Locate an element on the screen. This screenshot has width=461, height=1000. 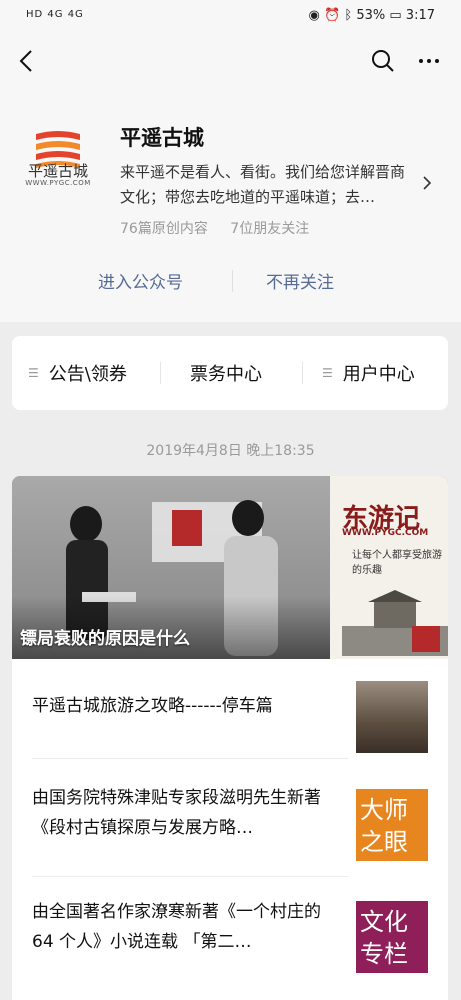
enter-account-button: 进入公众号 is located at coordinates (140, 280).